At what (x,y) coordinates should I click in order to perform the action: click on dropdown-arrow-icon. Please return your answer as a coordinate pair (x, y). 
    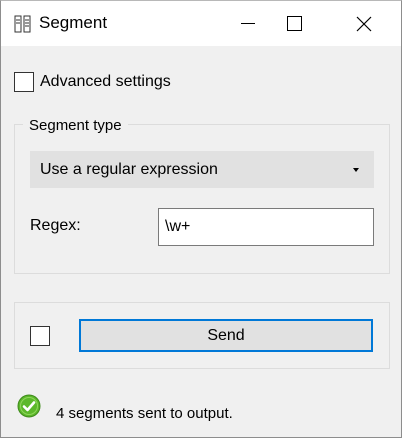
    Looking at the image, I should click on (356, 170).